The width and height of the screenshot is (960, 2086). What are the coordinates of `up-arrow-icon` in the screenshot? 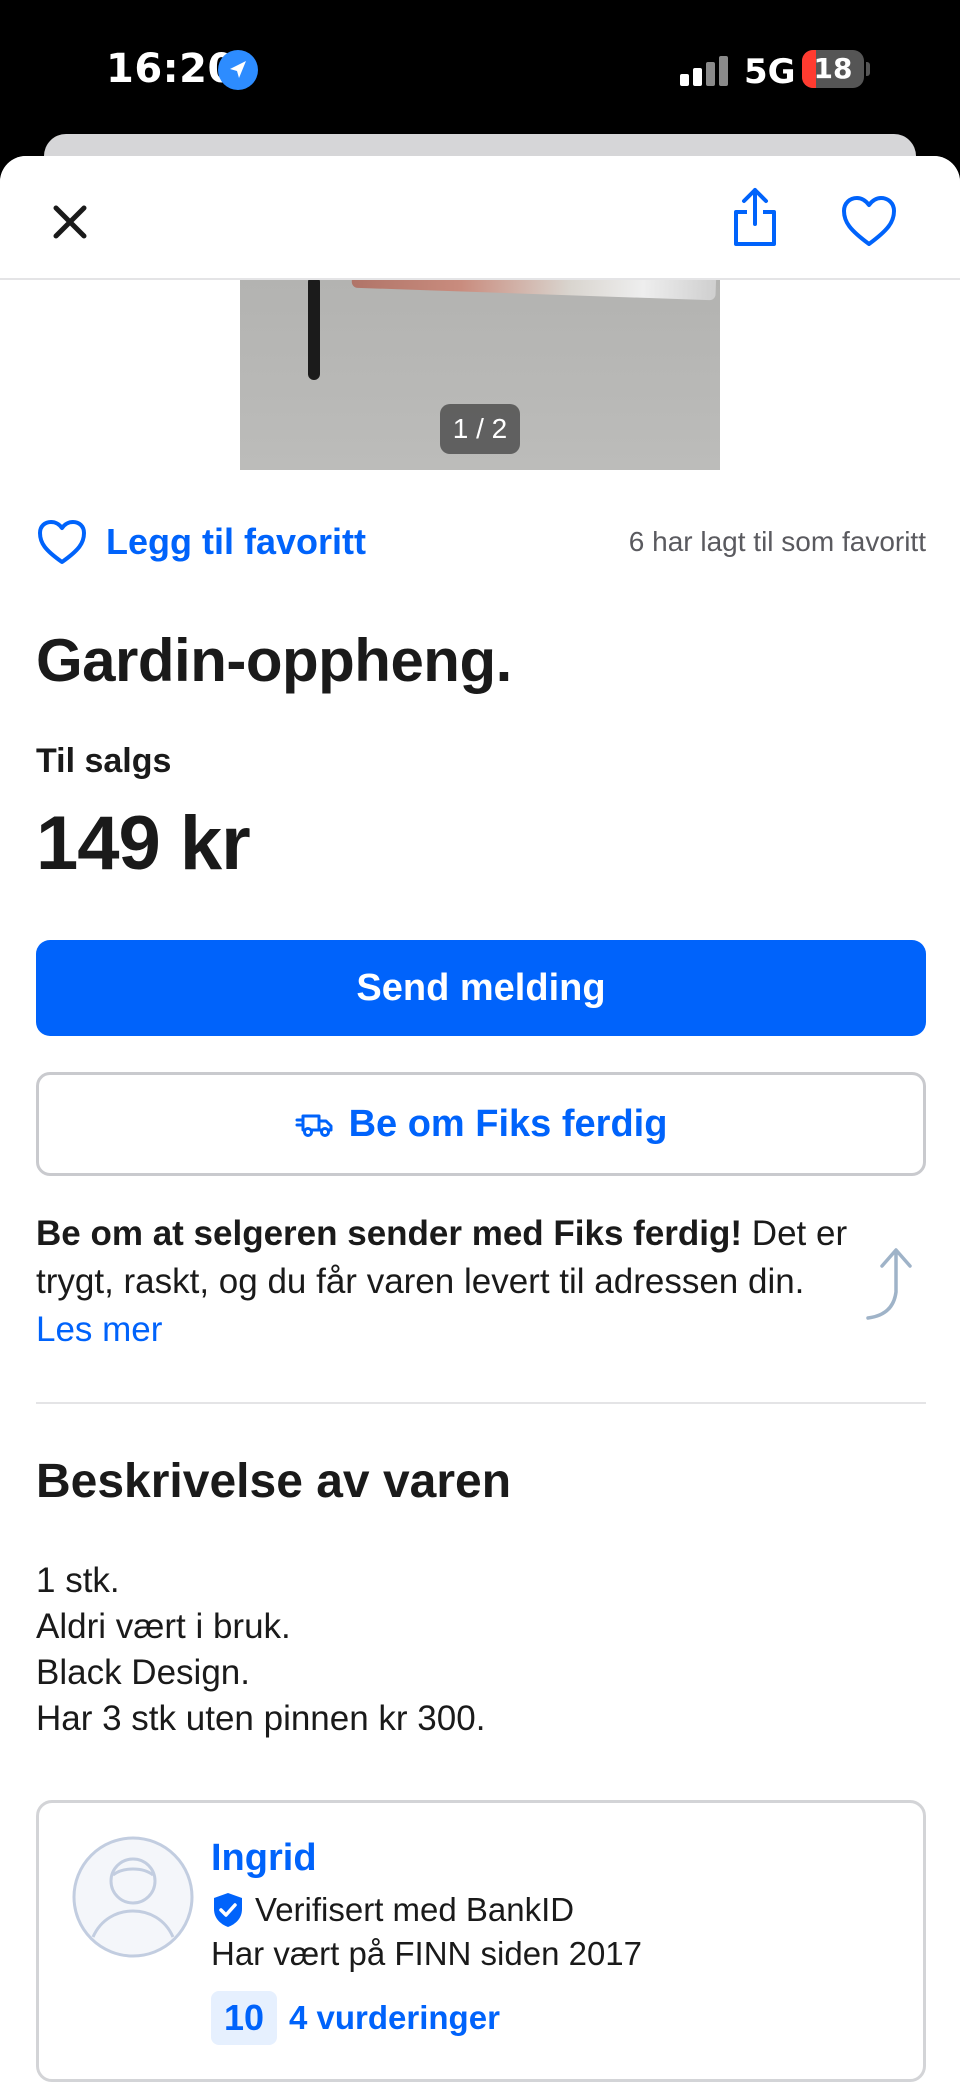 It's located at (889, 1284).